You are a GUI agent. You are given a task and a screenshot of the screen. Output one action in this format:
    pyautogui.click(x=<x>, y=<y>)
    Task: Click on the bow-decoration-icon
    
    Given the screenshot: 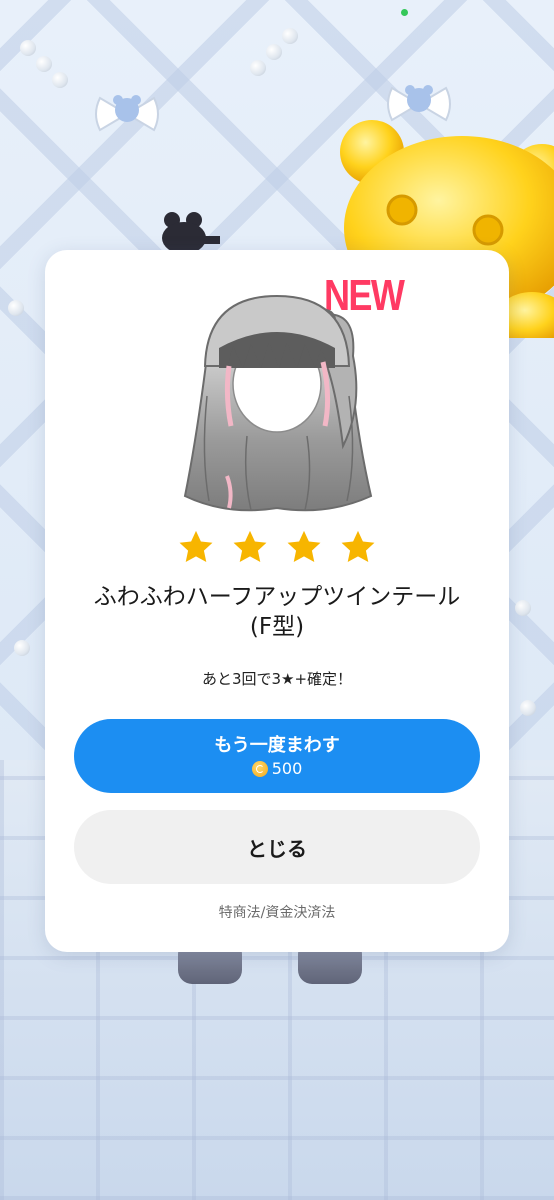 What is the action you would take?
    pyautogui.click(x=127, y=113)
    